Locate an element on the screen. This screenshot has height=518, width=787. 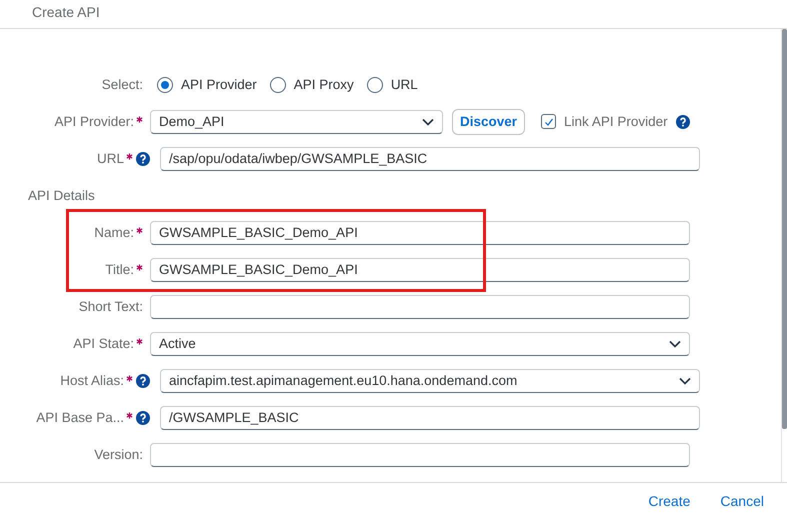
dropdown-field: Active is located at coordinates (420, 344).